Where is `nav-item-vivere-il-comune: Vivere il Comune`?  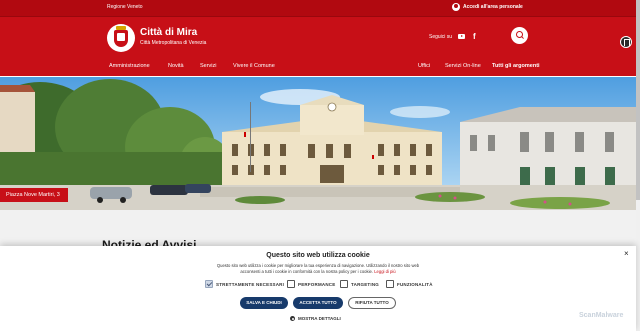 nav-item-vivere-il-comune: Vivere il Comune is located at coordinates (254, 66).